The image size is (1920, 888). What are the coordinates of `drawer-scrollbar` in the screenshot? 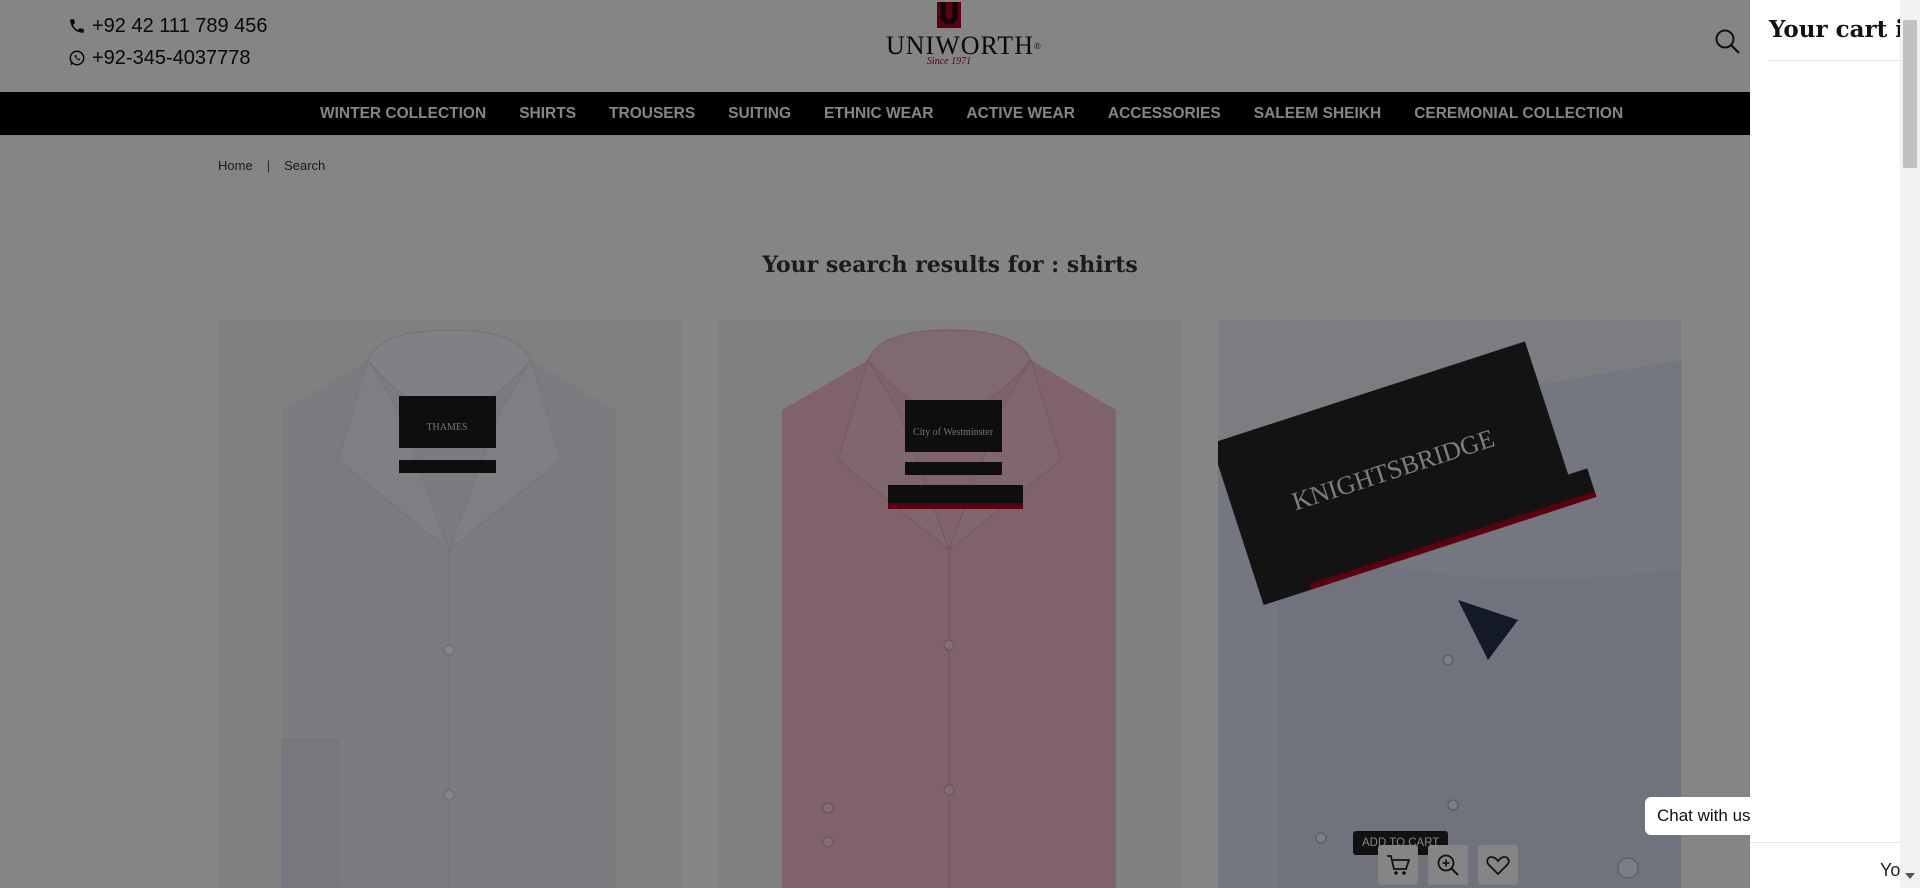 It's located at (1910, 444).